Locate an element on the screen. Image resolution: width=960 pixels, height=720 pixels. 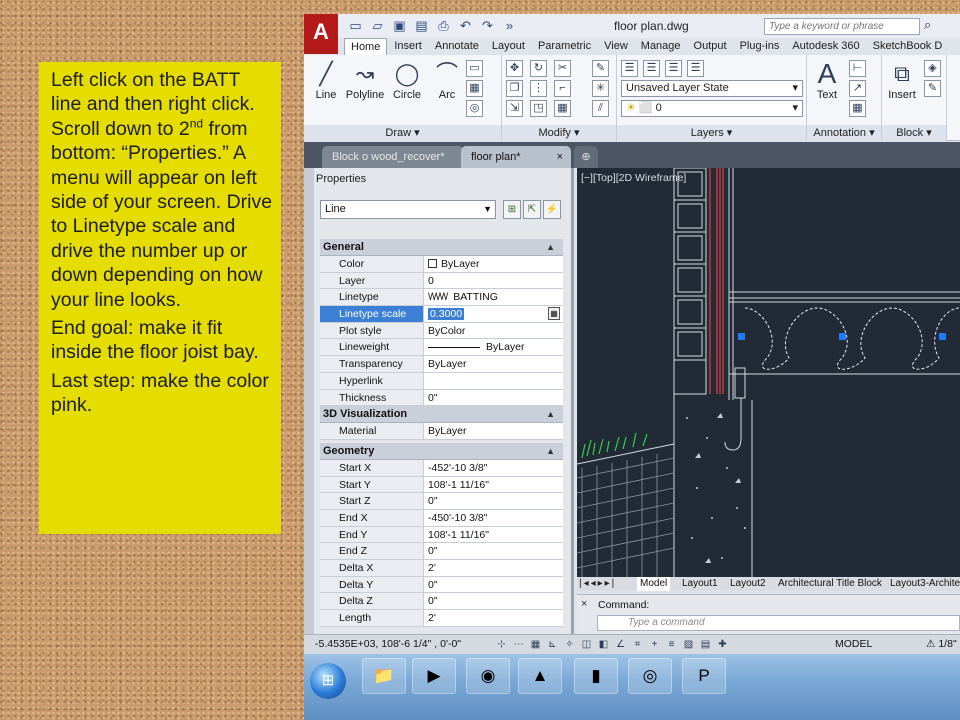
save-as-icon: ▤ is located at coordinates (421, 25).